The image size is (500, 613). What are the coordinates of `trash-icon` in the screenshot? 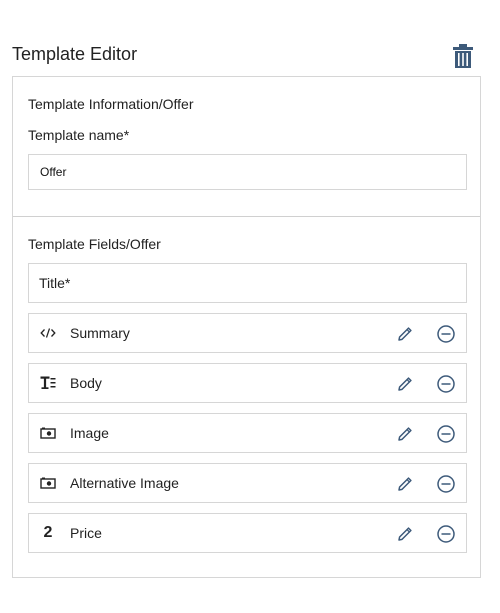 It's located at (463, 56).